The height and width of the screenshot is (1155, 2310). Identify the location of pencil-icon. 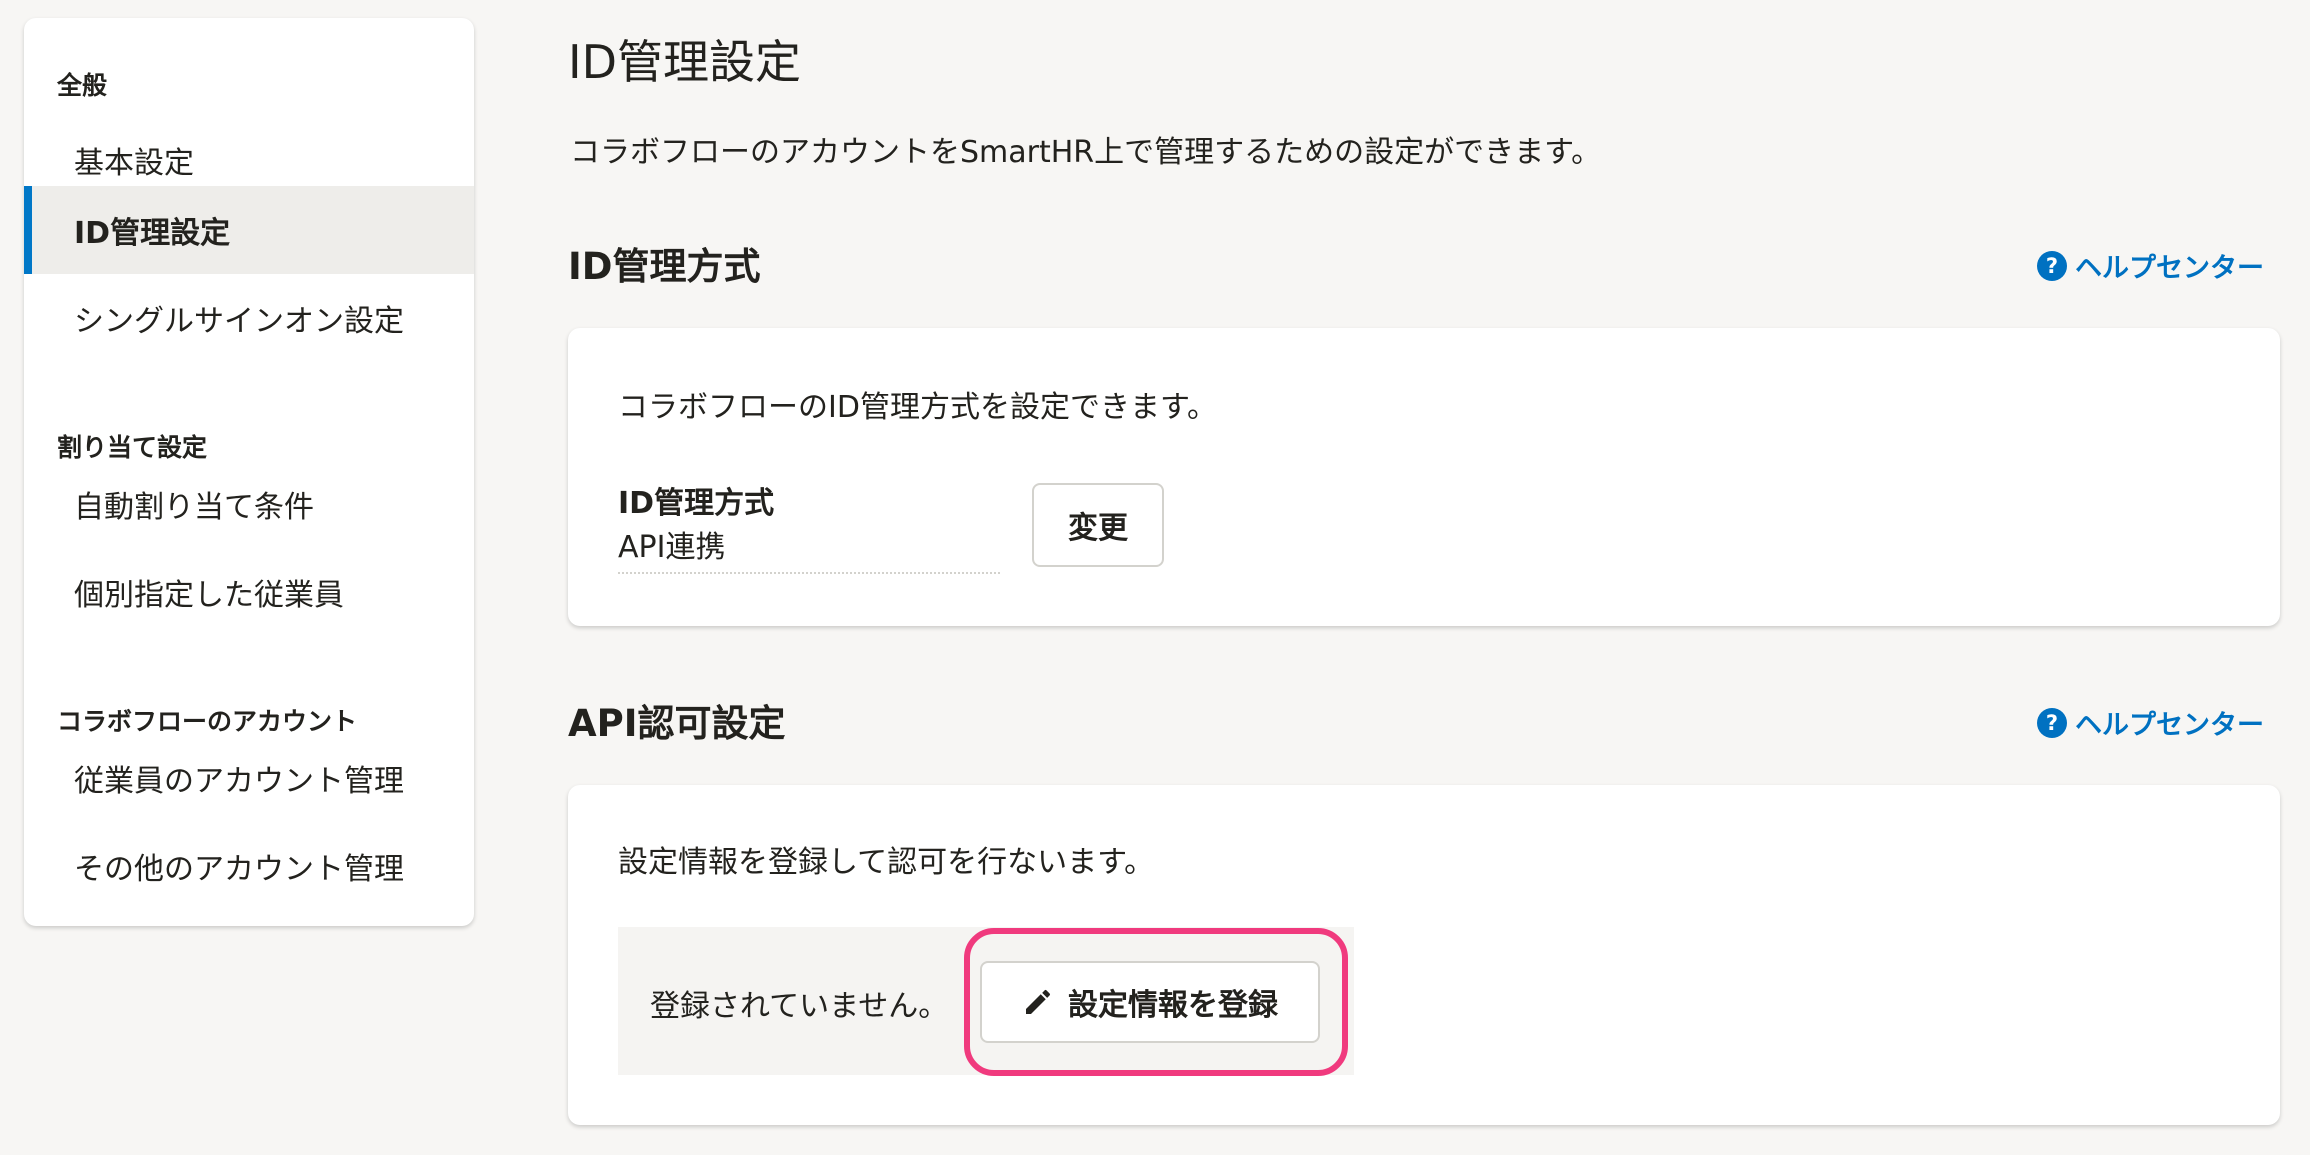
(1038, 1001).